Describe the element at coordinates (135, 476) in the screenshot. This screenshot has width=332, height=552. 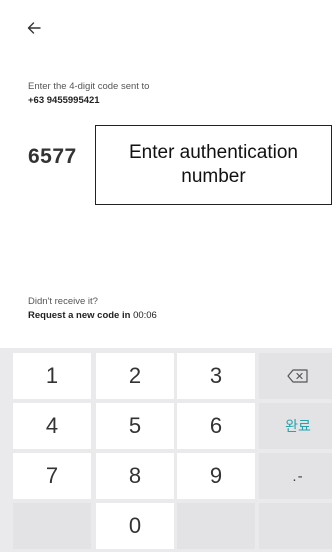
I see `key-8: 8` at that location.